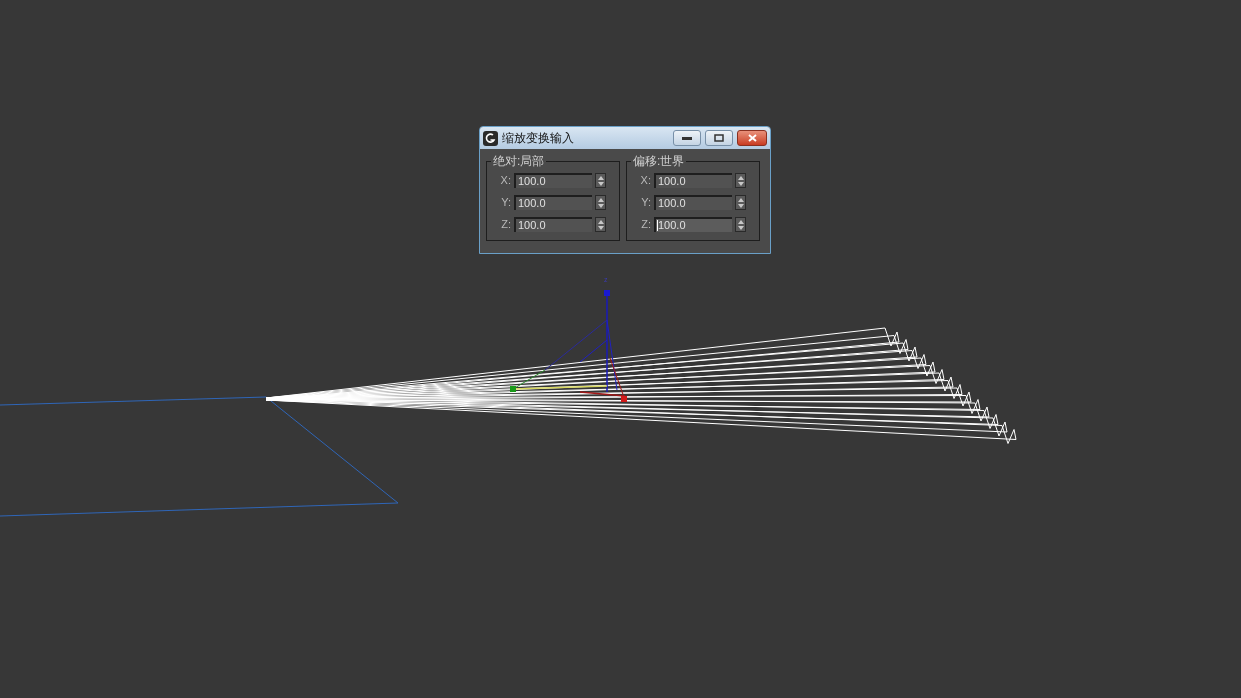  What do you see at coordinates (538, 138) in the screenshot?
I see `window-title: 缩放变换输入` at bounding box center [538, 138].